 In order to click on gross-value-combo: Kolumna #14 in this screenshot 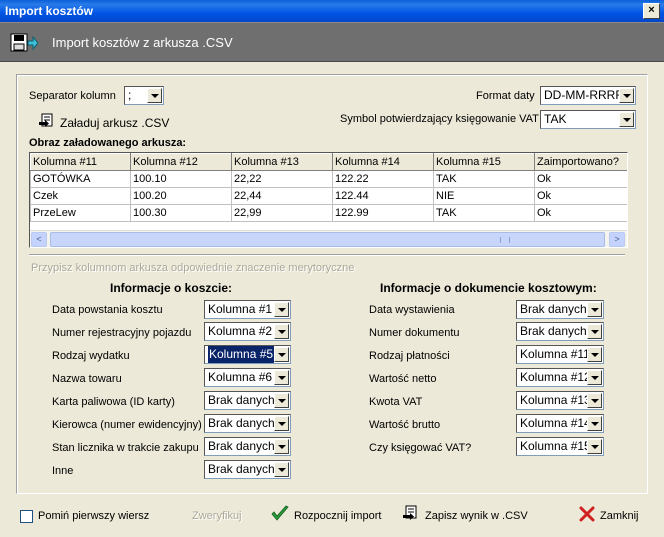, I will do `click(560, 423)`.